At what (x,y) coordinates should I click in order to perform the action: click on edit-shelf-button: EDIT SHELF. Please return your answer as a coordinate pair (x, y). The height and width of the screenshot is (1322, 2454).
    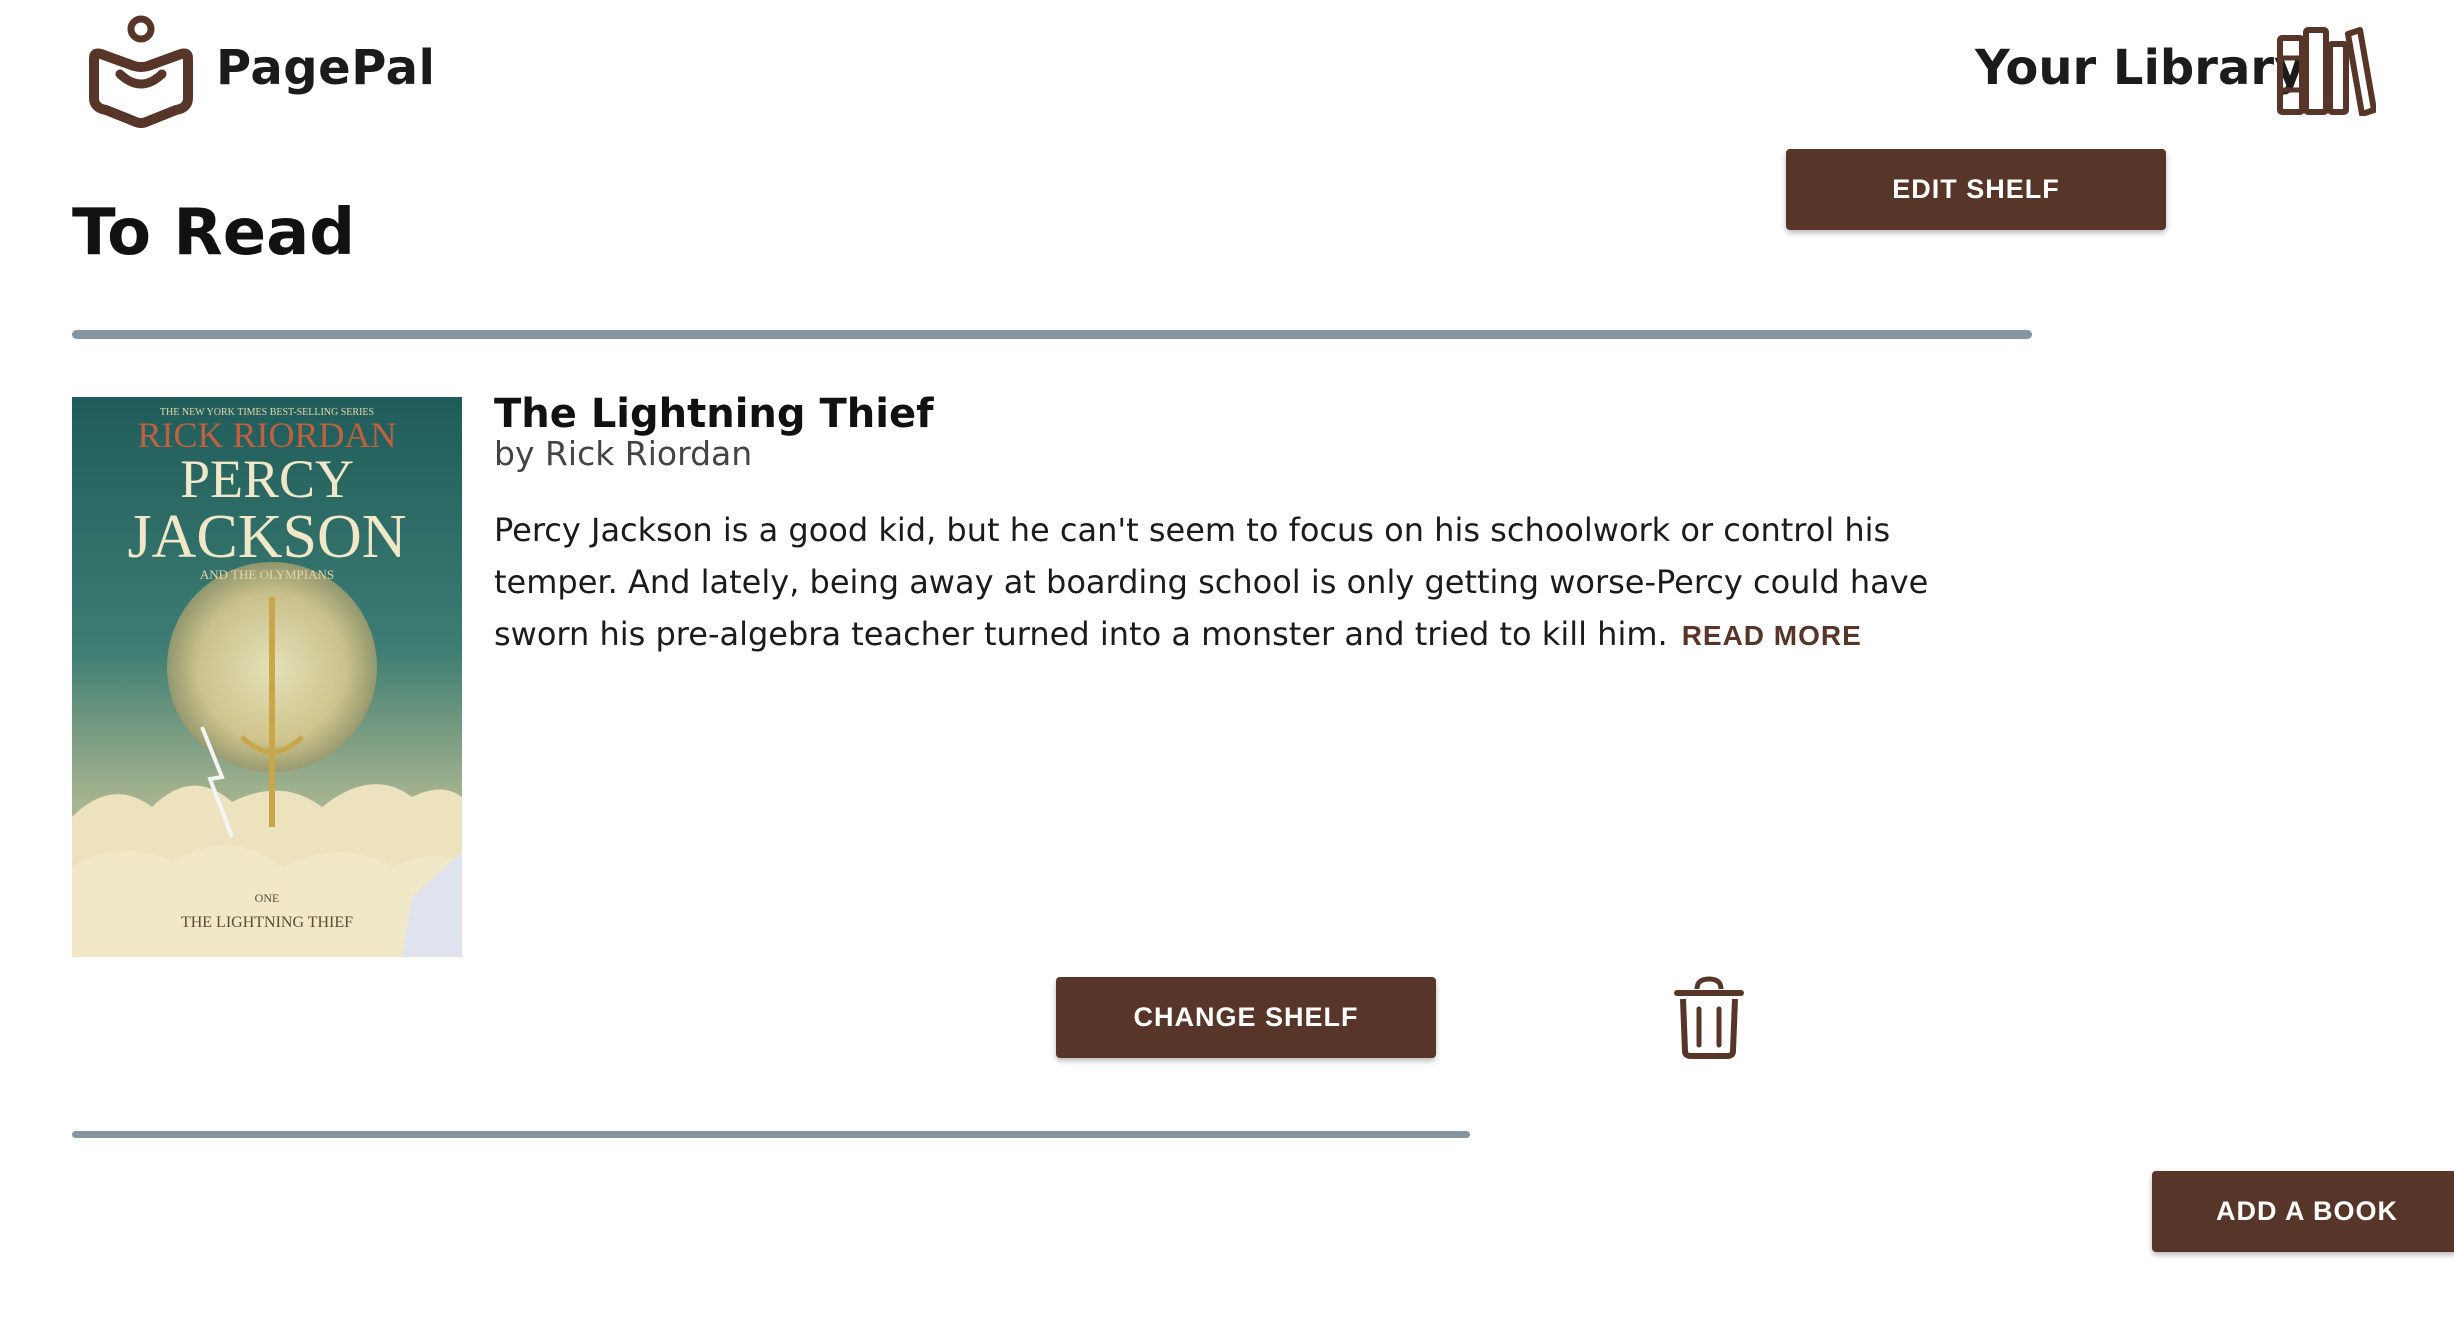
    Looking at the image, I should click on (1976, 189).